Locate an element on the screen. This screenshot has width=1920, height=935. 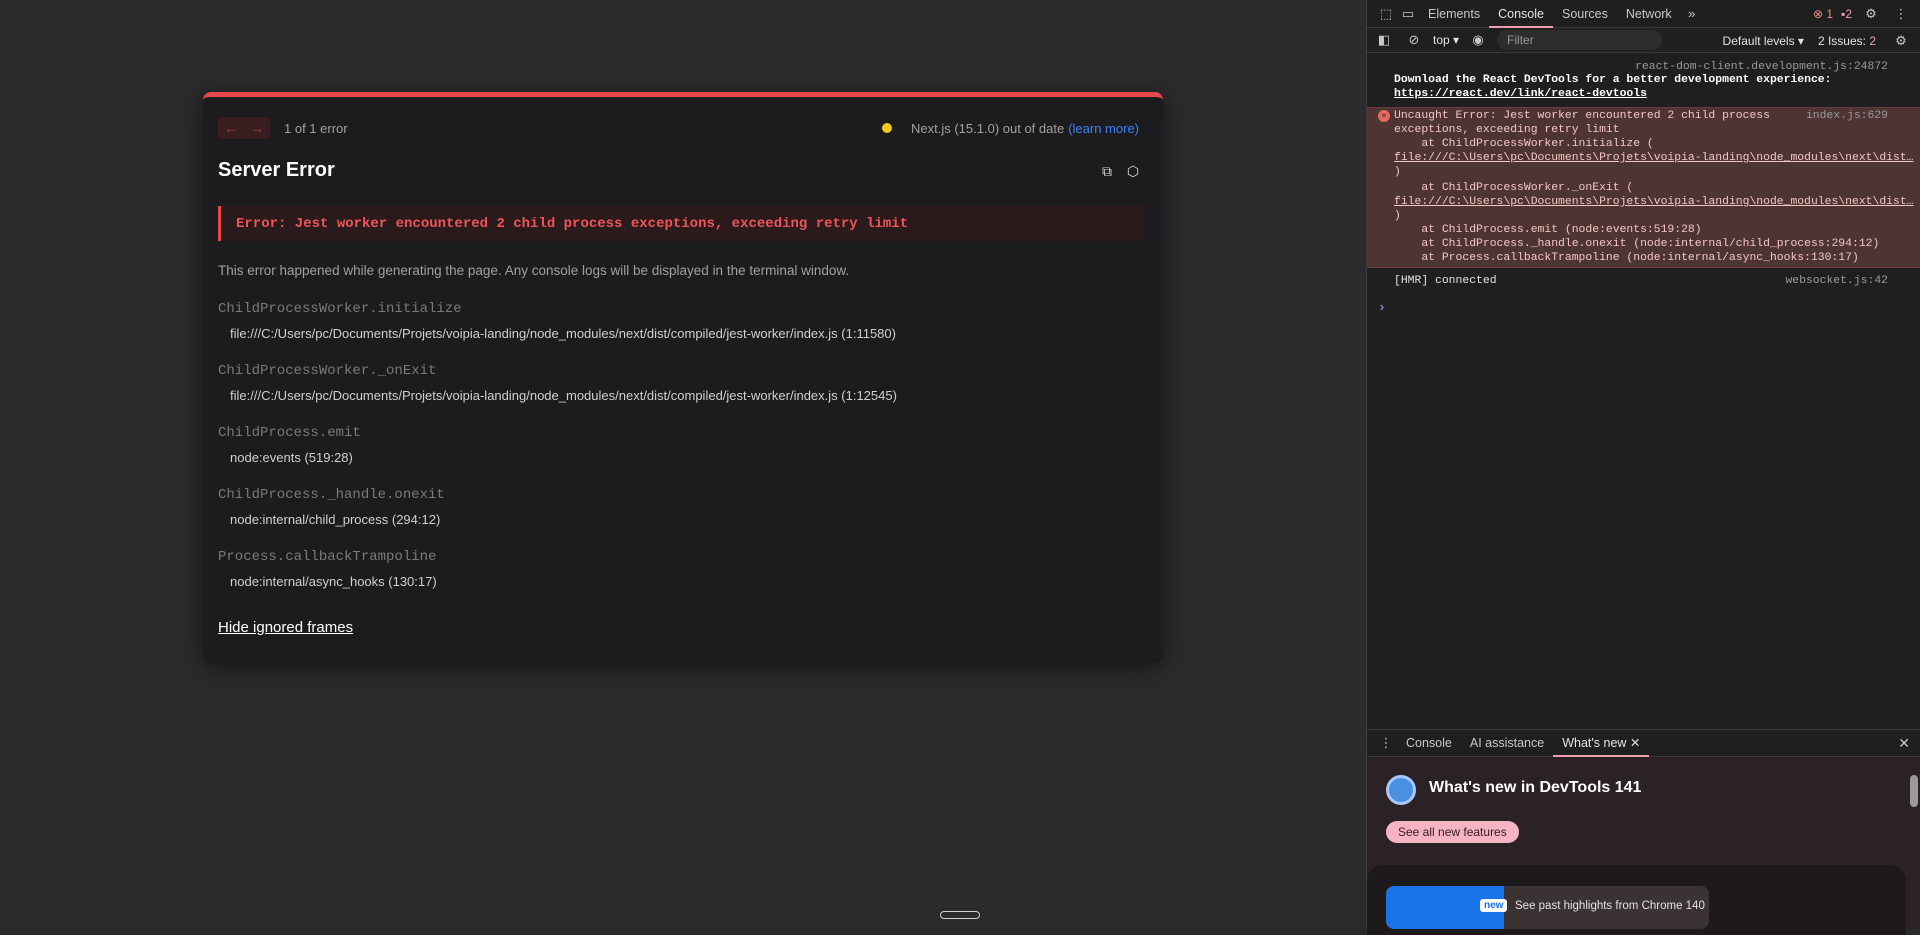
drawer-menu-icon: ⋮ is located at coordinates (1386, 743).